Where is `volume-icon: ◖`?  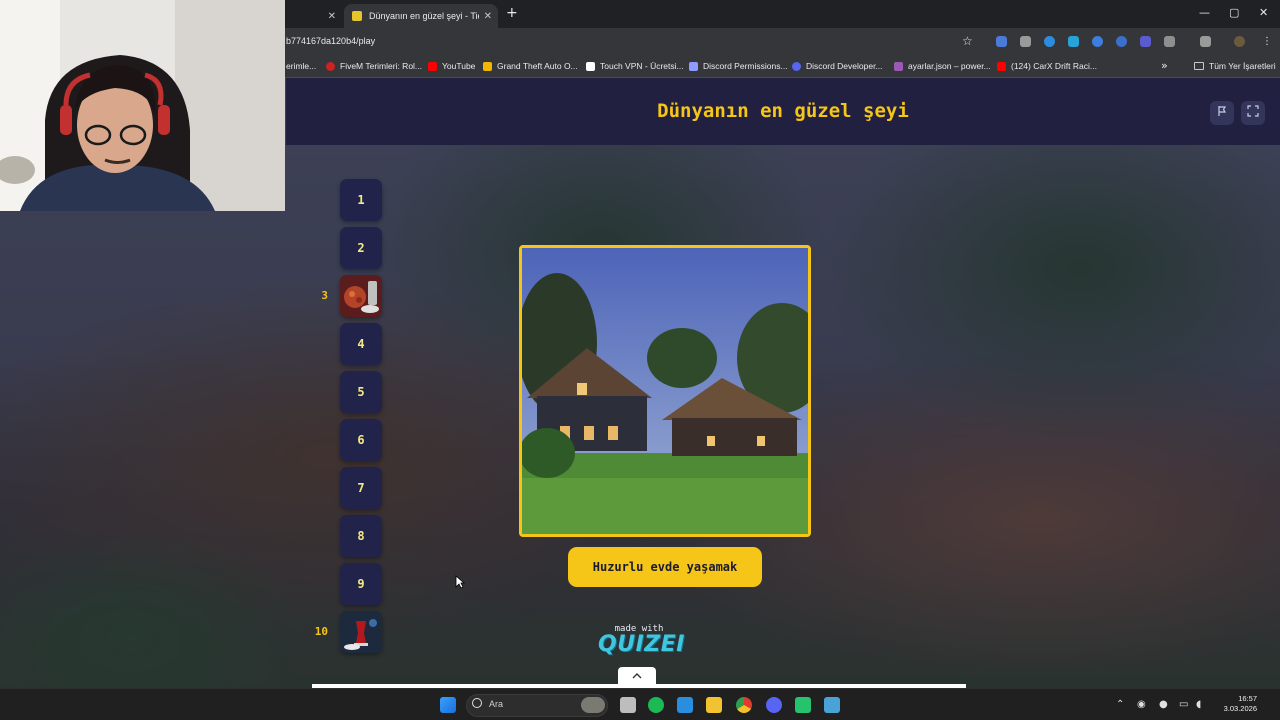
volume-icon: ◖ is located at coordinates (1198, 704).